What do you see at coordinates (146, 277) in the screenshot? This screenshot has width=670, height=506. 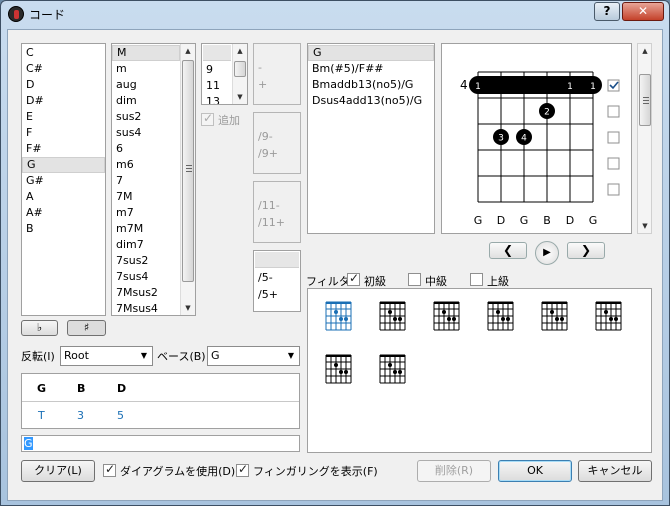 I see `quality-list-item: 7sus4` at bounding box center [146, 277].